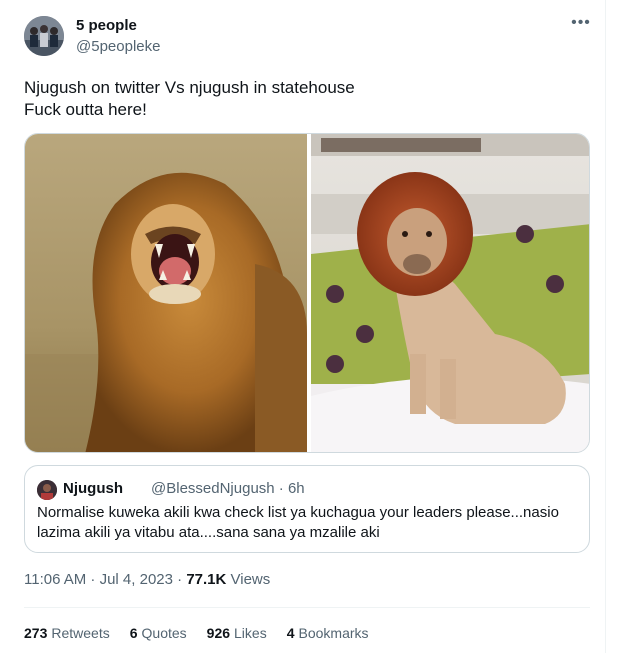 This screenshot has height=653, width=618. What do you see at coordinates (333, 633) in the screenshot?
I see `bookmarks-label: Bookmarks` at bounding box center [333, 633].